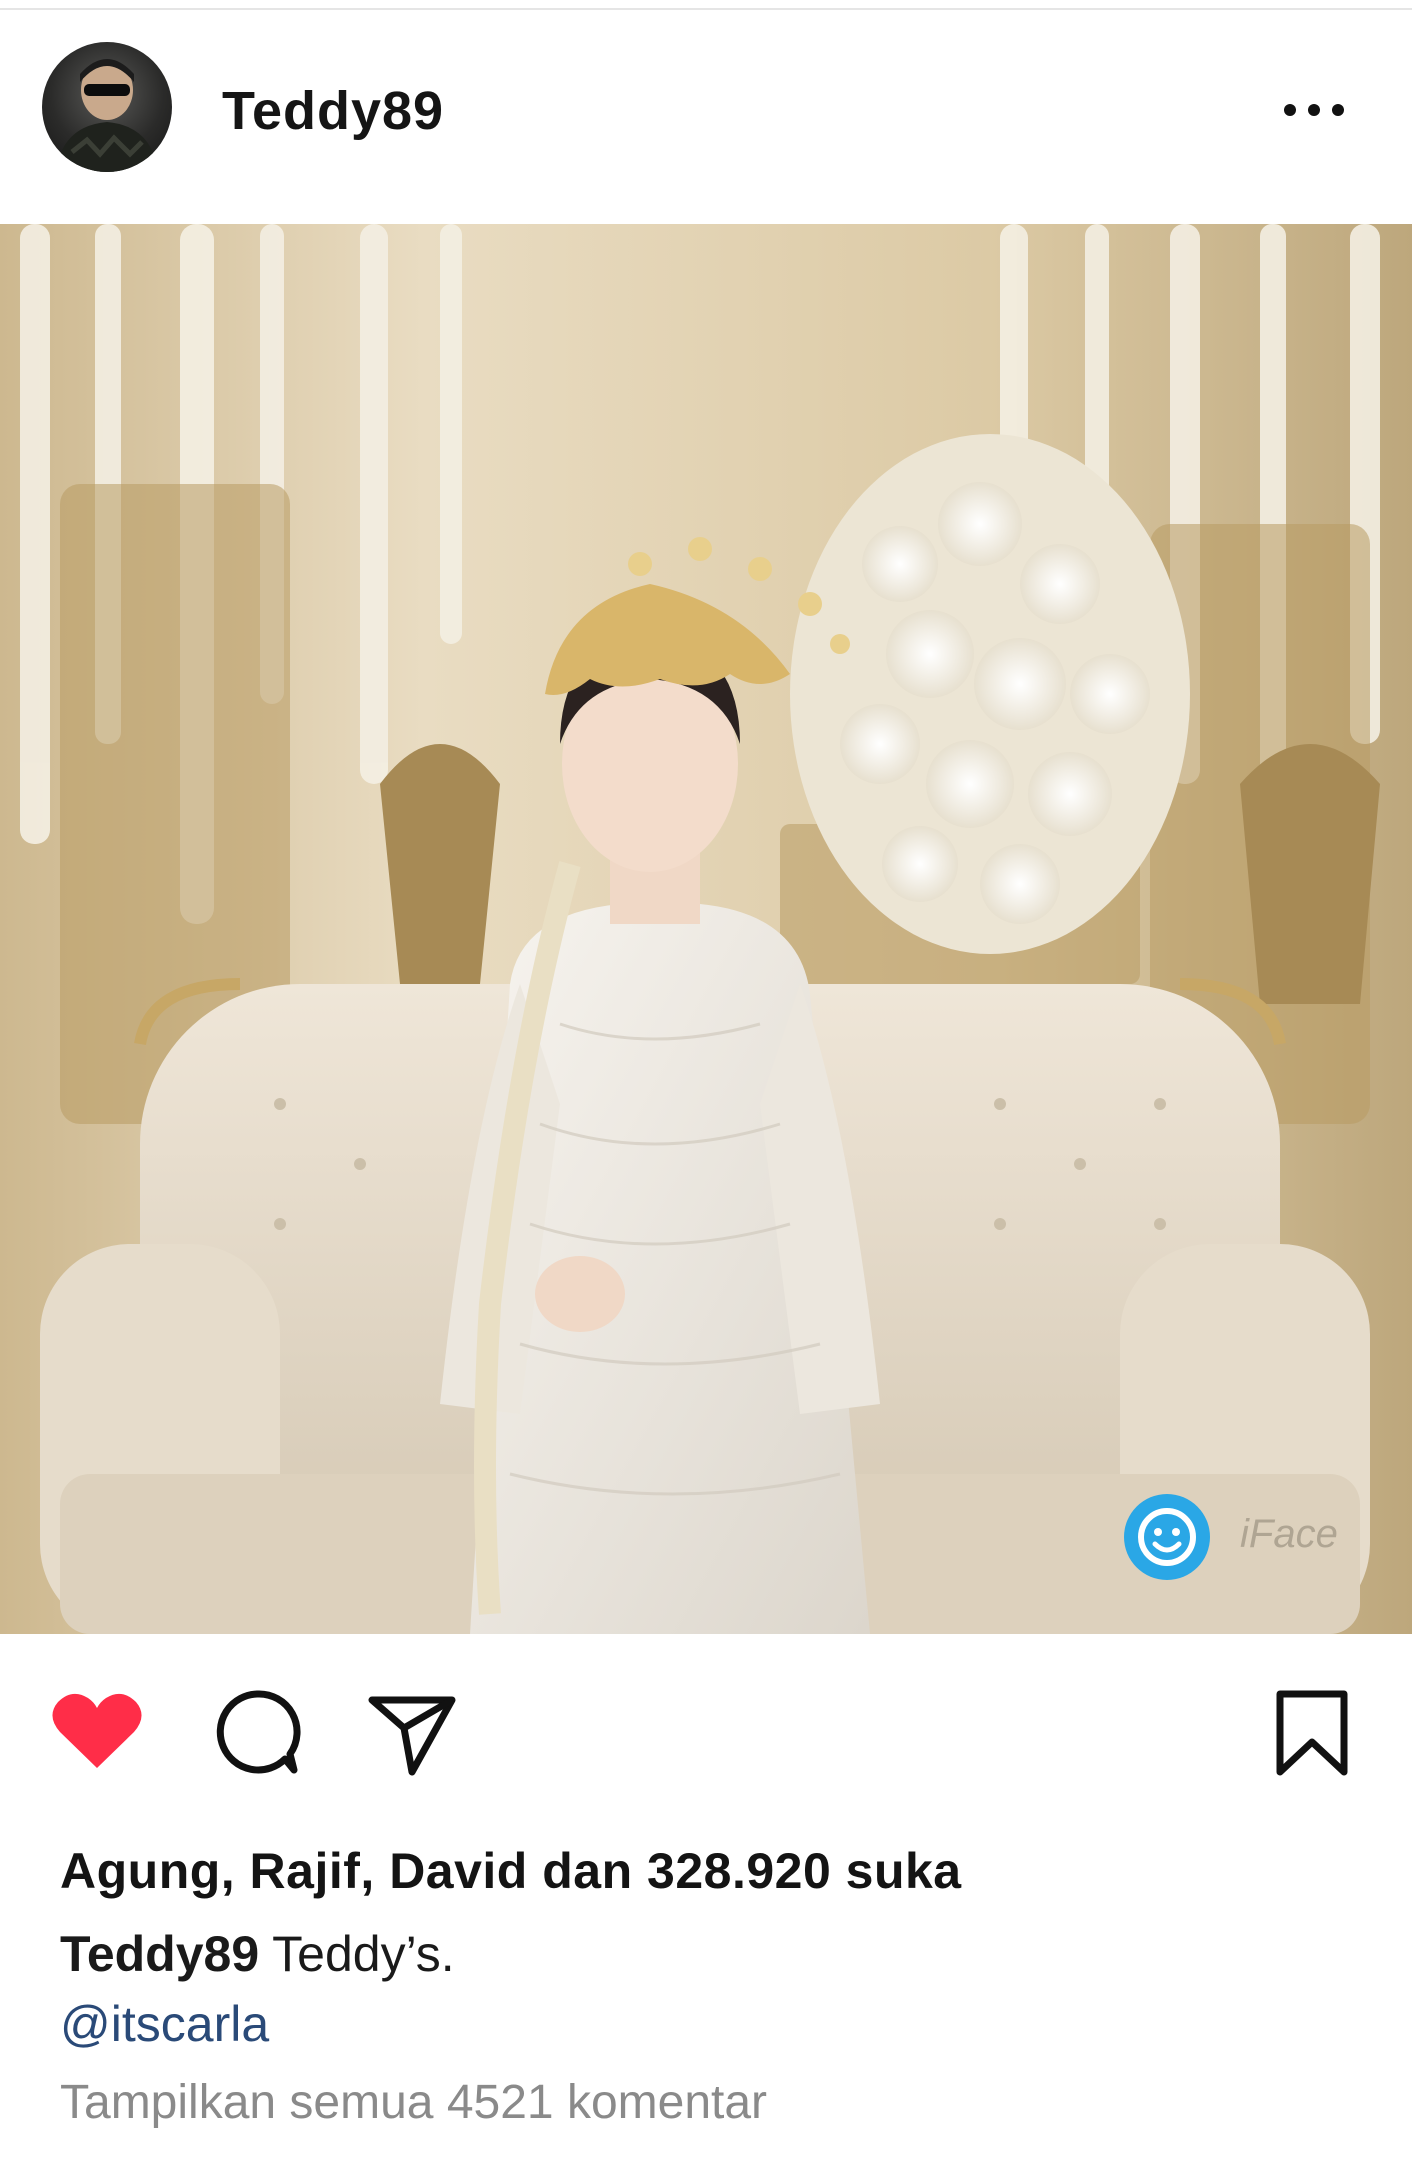  What do you see at coordinates (1315, 110) in the screenshot?
I see `more-options-button` at bounding box center [1315, 110].